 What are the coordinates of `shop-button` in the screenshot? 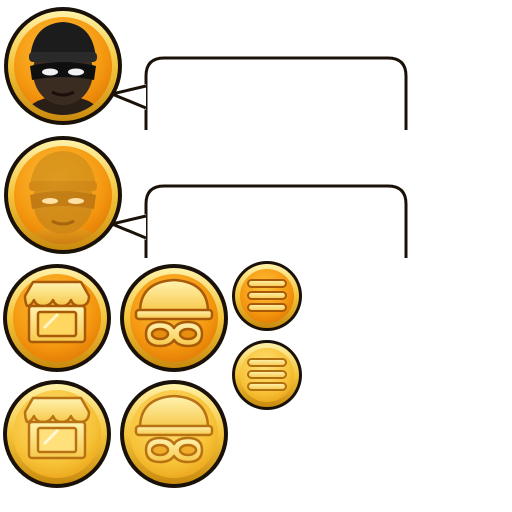 It's located at (57, 318).